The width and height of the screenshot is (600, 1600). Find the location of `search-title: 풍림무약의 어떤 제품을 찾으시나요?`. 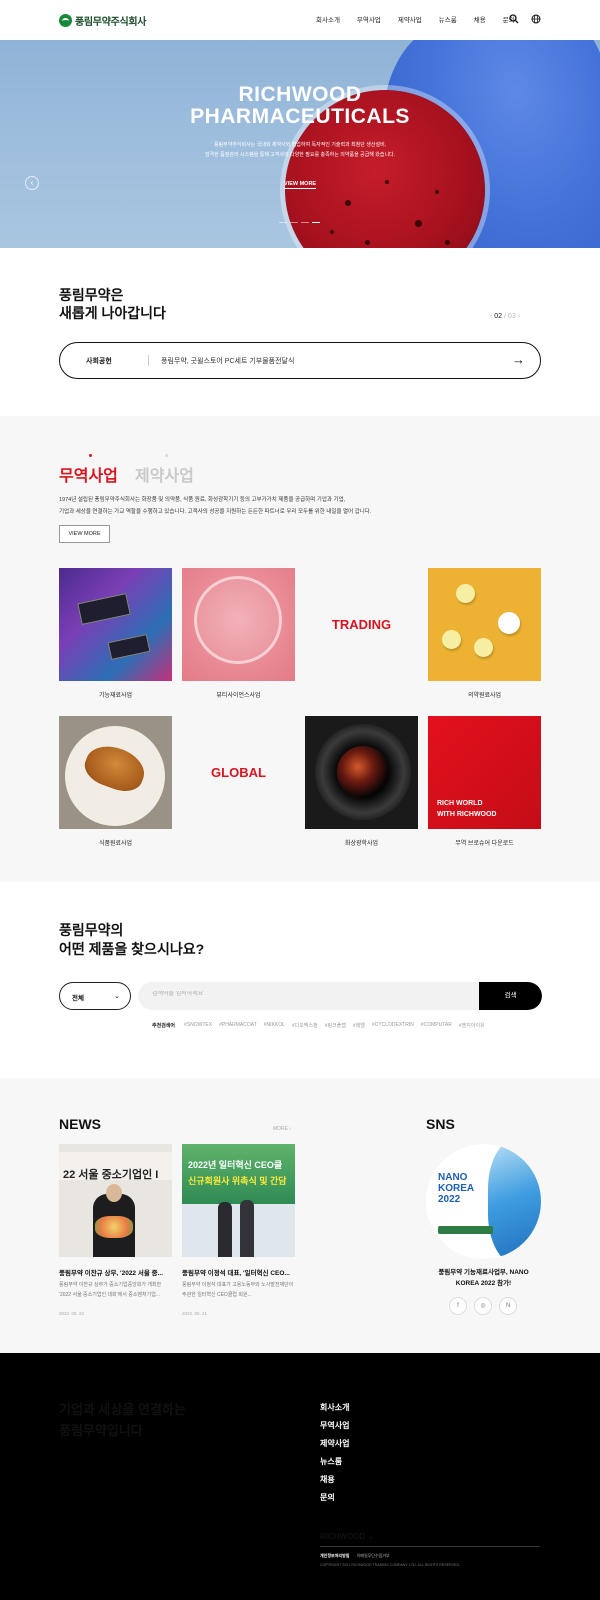

search-title: 풍림무약의 어떤 제품을 찾으시나요? is located at coordinates (131, 940).